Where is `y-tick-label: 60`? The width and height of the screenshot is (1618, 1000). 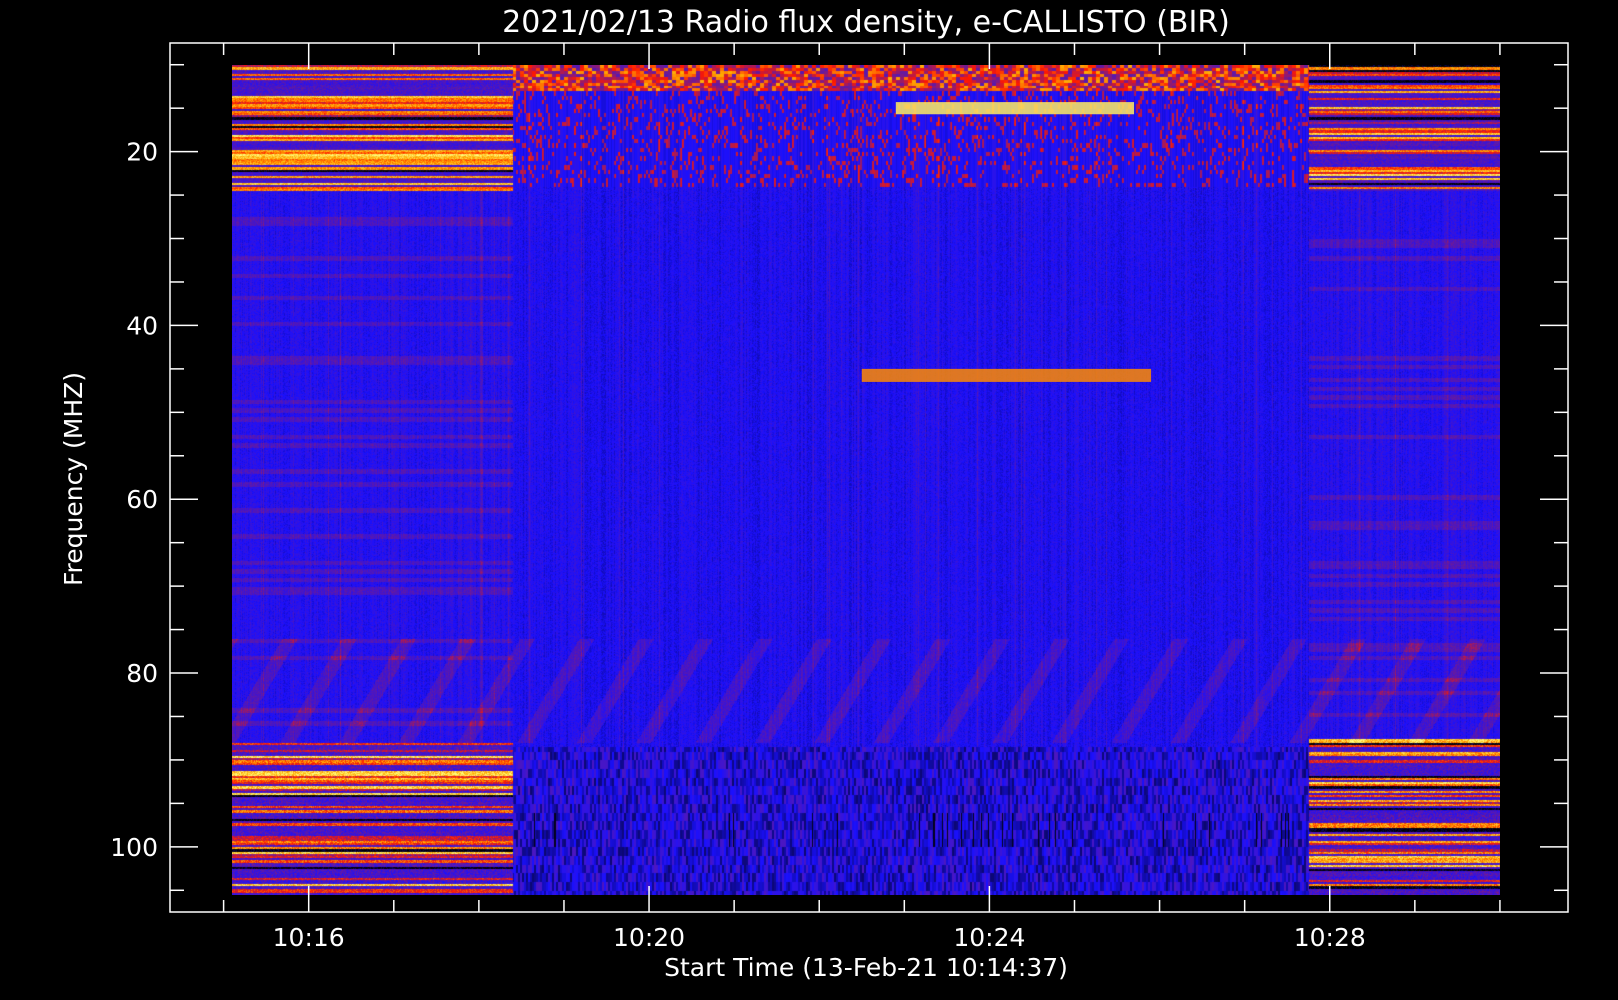 y-tick-label: 60 is located at coordinates (142, 499).